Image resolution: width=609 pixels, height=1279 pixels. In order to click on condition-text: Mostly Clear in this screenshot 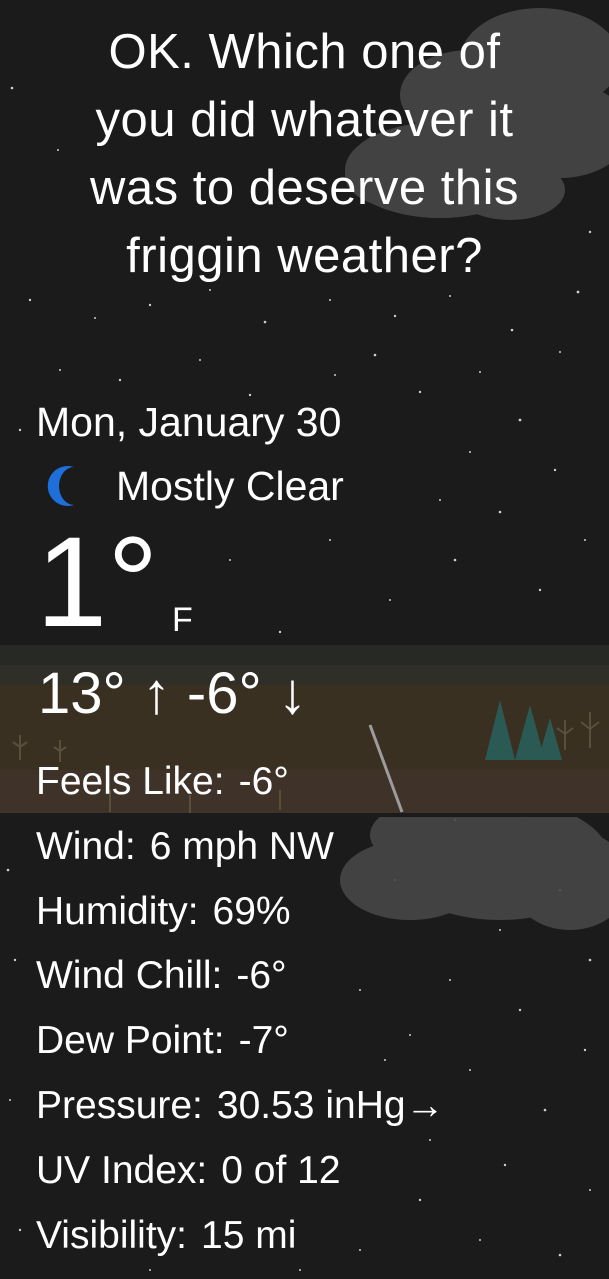, I will do `click(230, 486)`.